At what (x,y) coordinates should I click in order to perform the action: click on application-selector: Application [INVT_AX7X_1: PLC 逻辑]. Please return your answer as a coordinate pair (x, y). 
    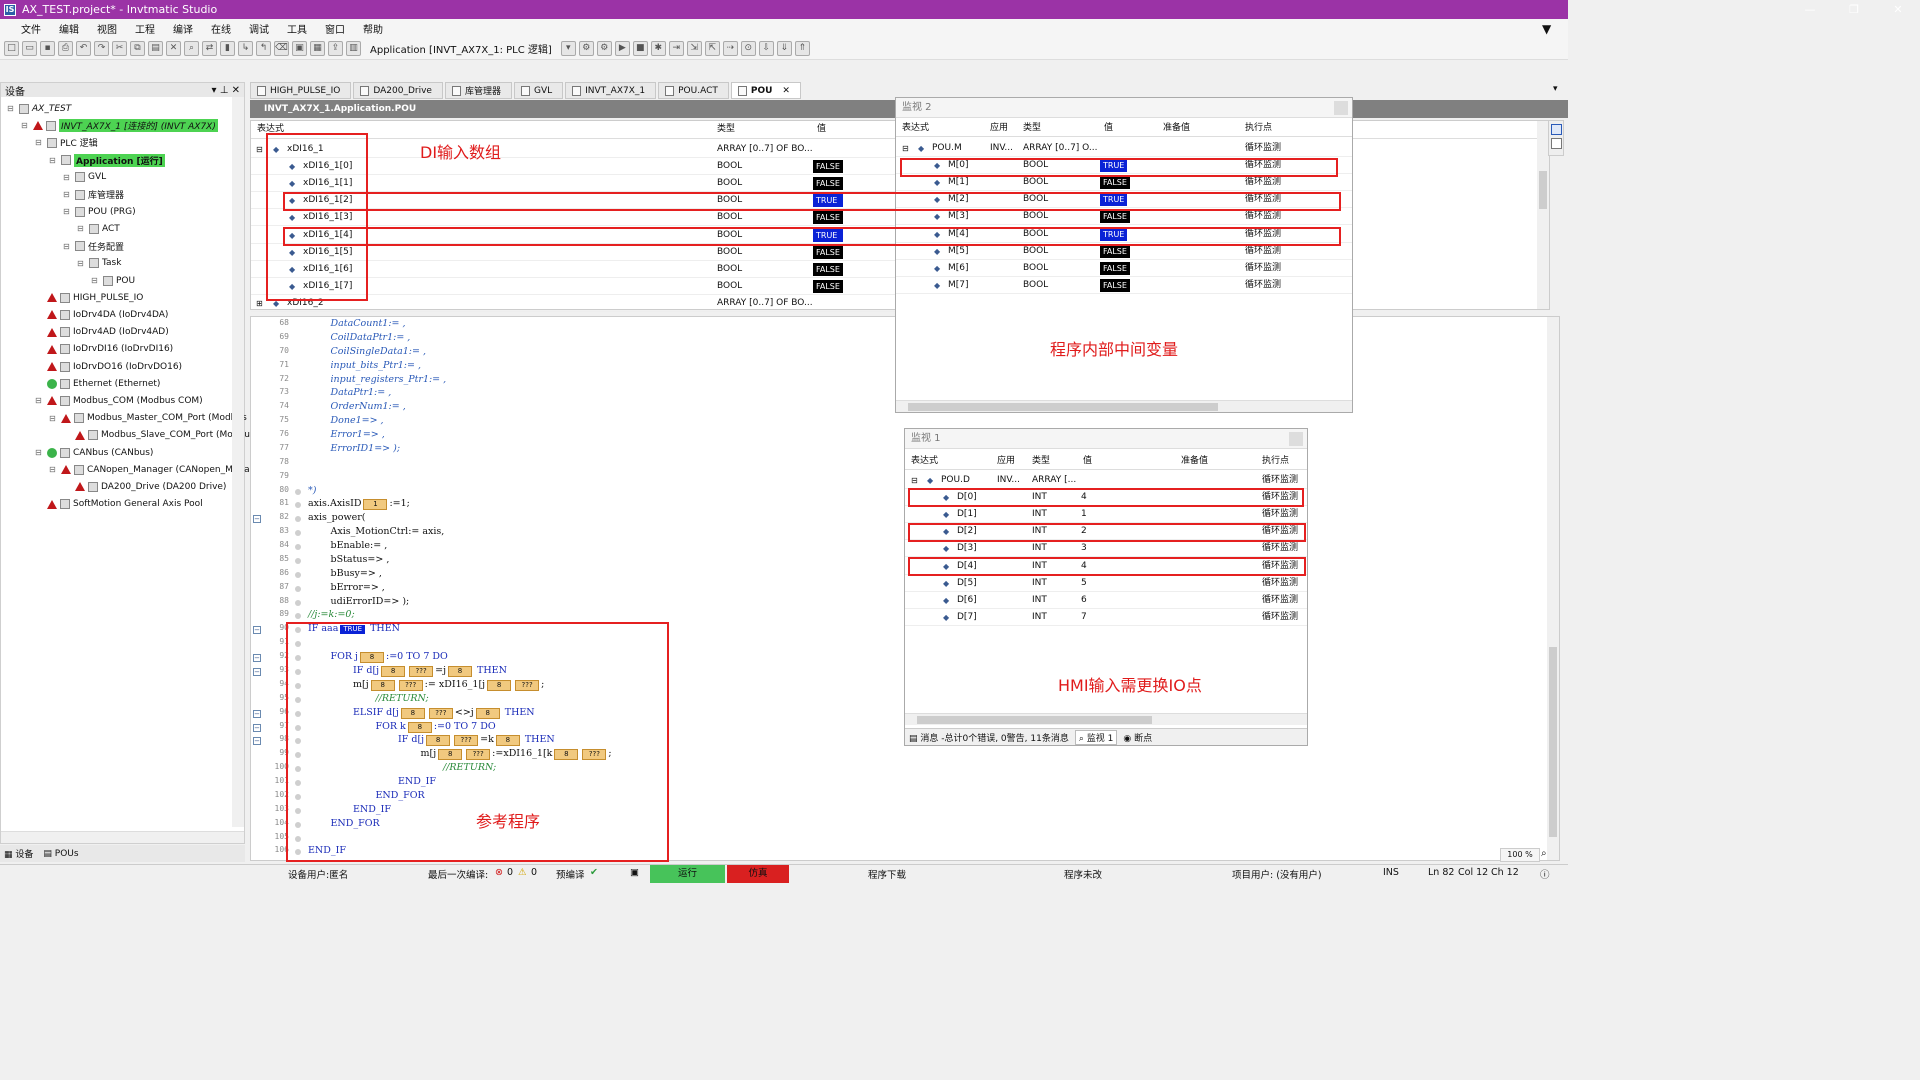
    Looking at the image, I should click on (461, 48).